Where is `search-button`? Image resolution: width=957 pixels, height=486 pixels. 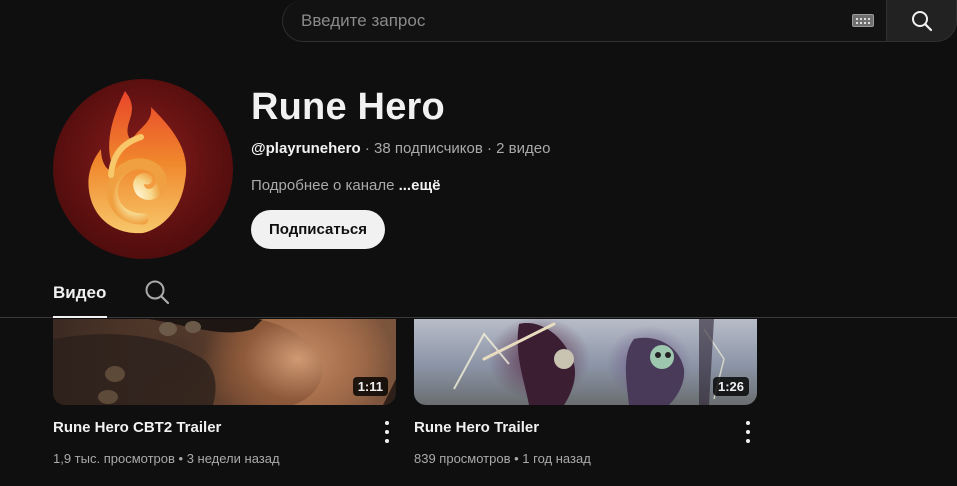
search-button is located at coordinates (921, 21).